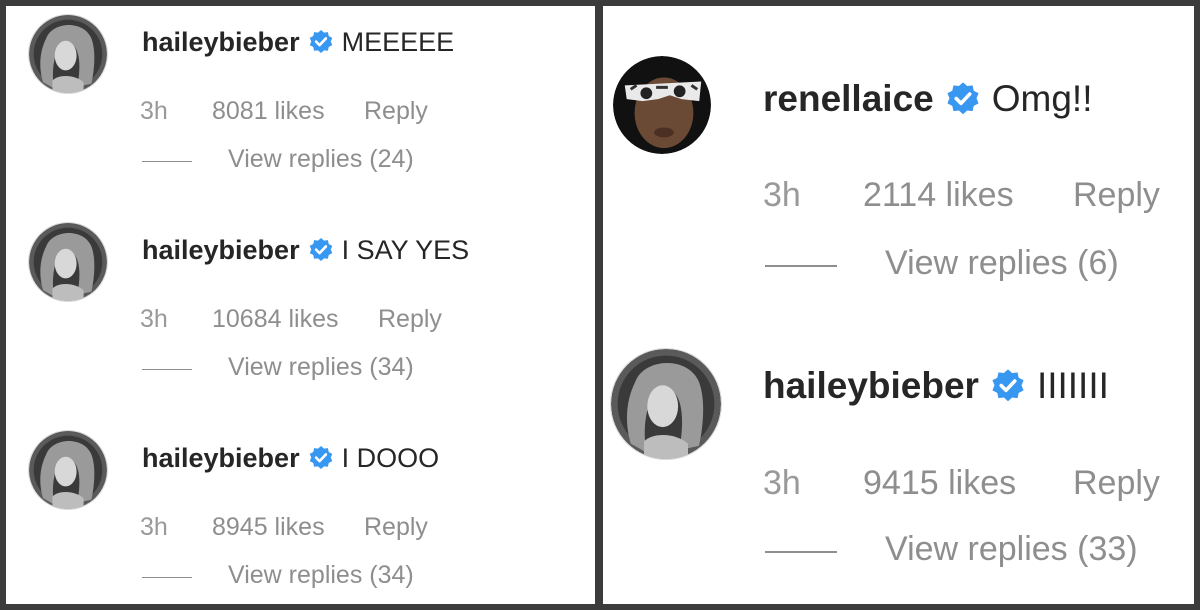 The width and height of the screenshot is (1200, 610). I want to click on comment-header: haileybieber I SAY YES, so click(305, 250).